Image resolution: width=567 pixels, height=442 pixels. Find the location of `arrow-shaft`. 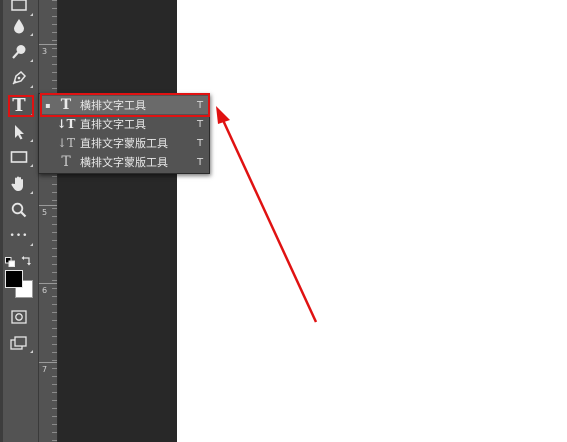

arrow-shaft is located at coordinates (269, 220).